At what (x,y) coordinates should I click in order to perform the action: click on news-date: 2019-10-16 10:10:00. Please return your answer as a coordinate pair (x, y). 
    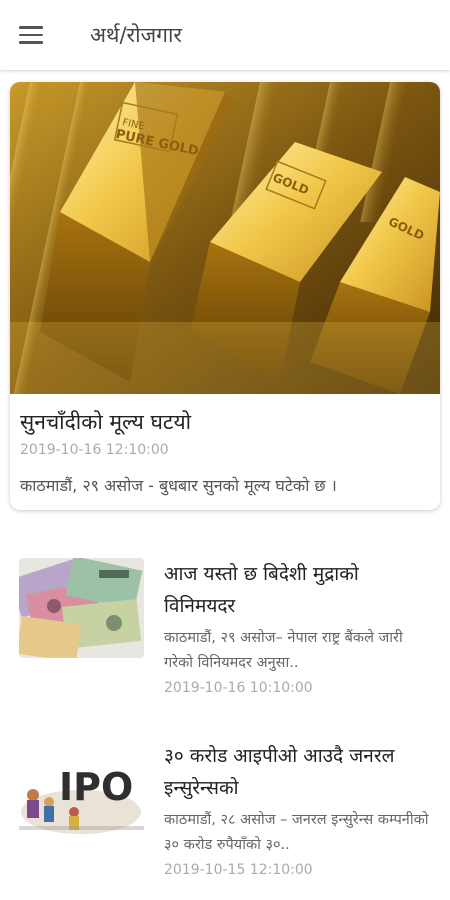
    Looking at the image, I should click on (238, 688).